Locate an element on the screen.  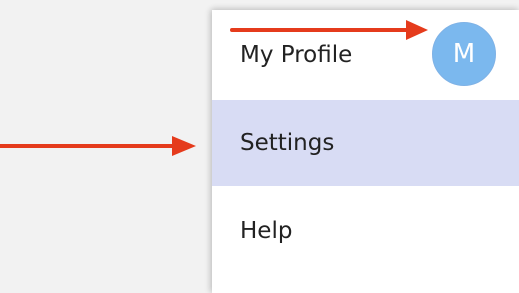
avatar: M is located at coordinates (464, 54).